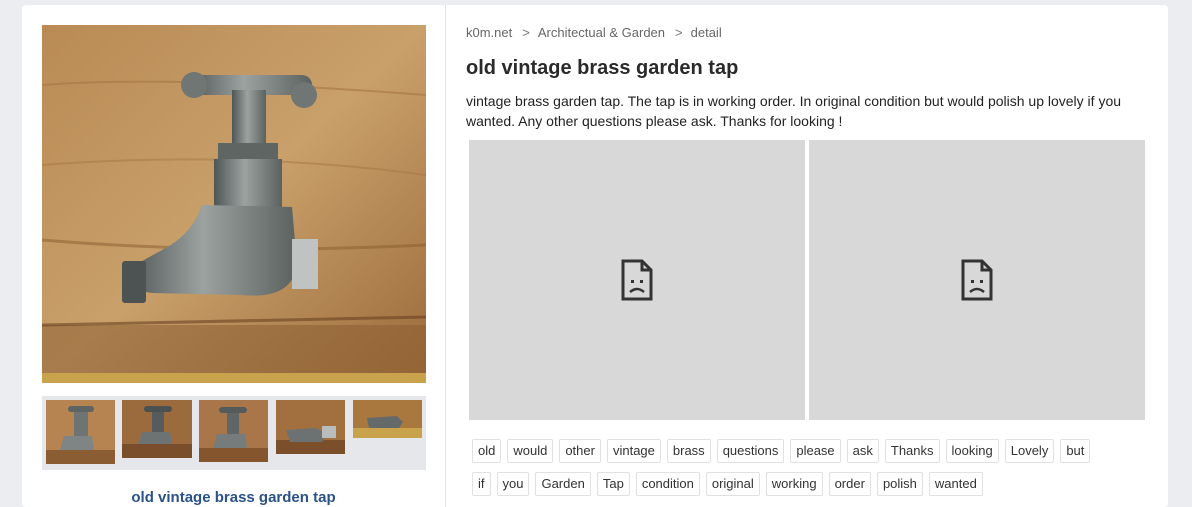 Image resolution: width=1192 pixels, height=507 pixels. I want to click on tag: order, so click(849, 484).